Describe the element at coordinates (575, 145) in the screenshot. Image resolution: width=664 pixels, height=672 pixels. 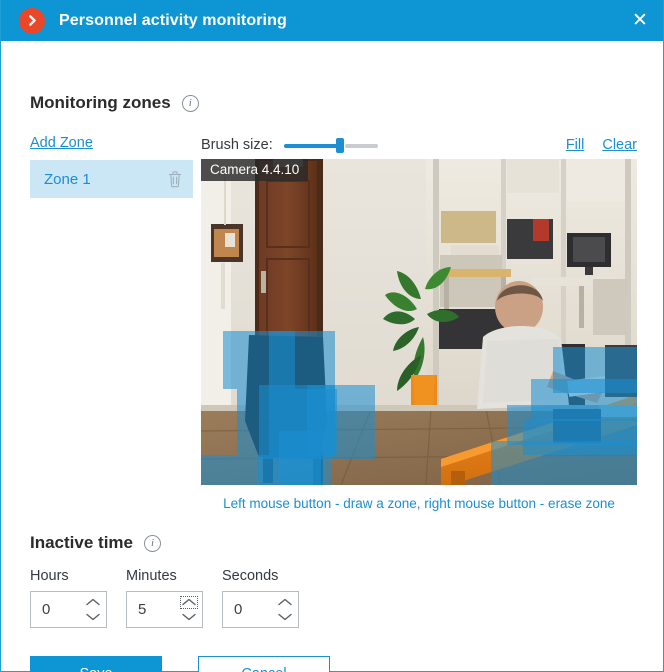
I see `fill-link: Fill` at that location.